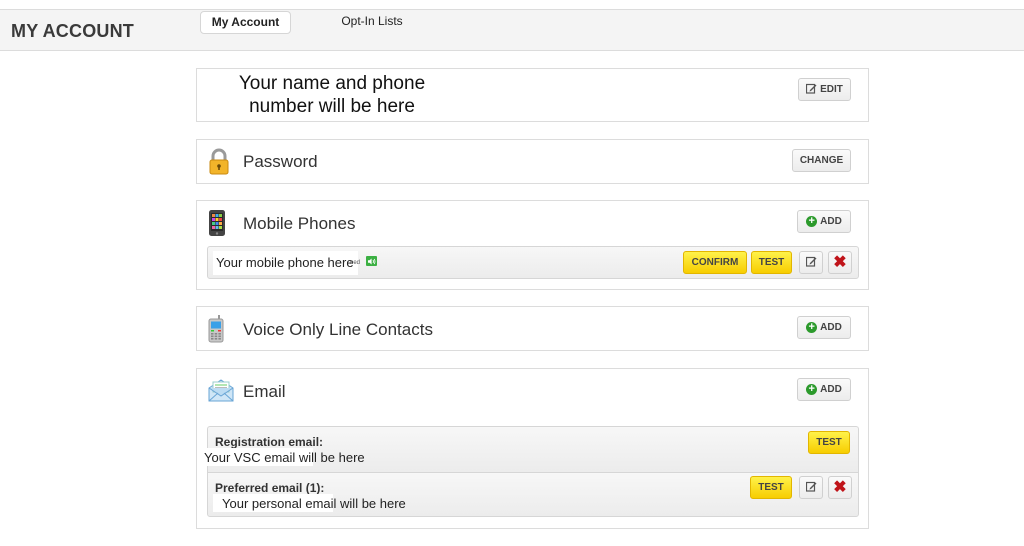 The image size is (1024, 546). What do you see at coordinates (314, 503) in the screenshot?
I see `preferred-email-value: Your personal email will be here` at bounding box center [314, 503].